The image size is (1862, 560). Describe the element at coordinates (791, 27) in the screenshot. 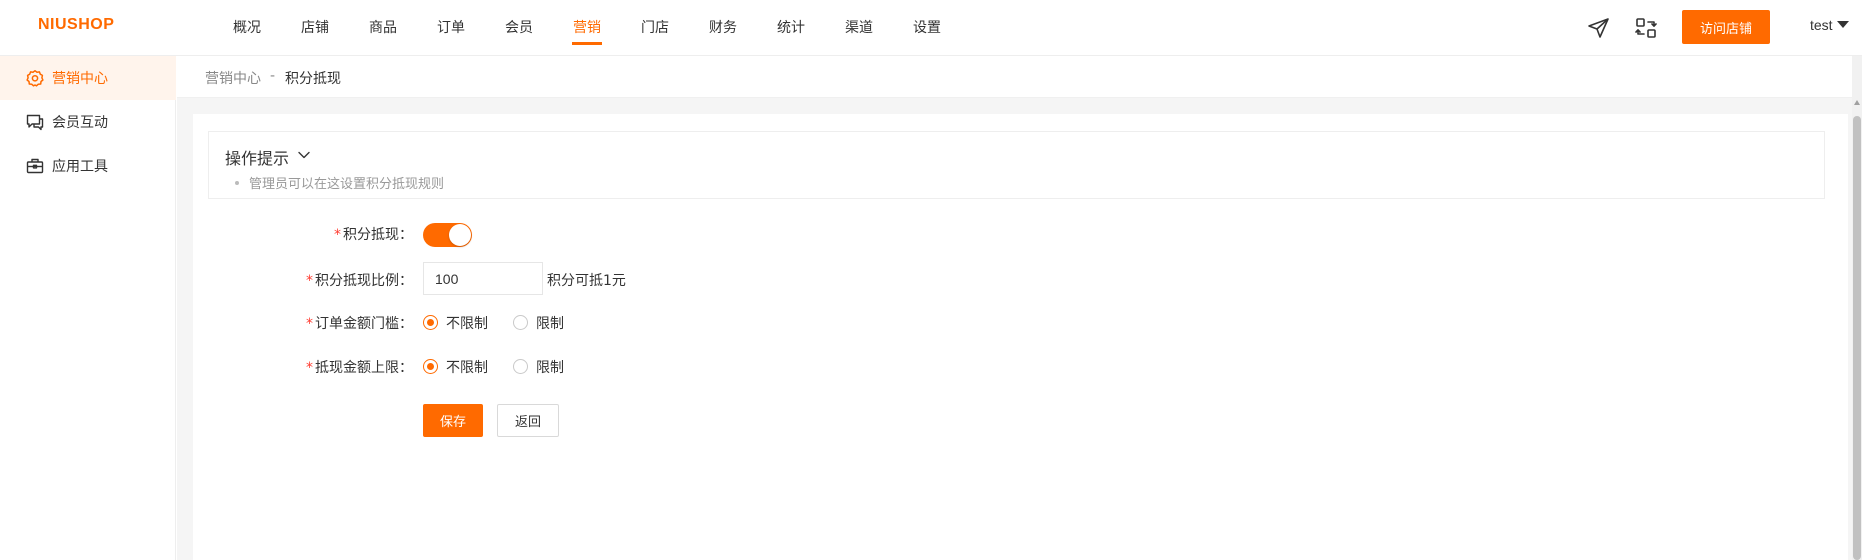

I see `nav-item-stats: 统计` at that location.